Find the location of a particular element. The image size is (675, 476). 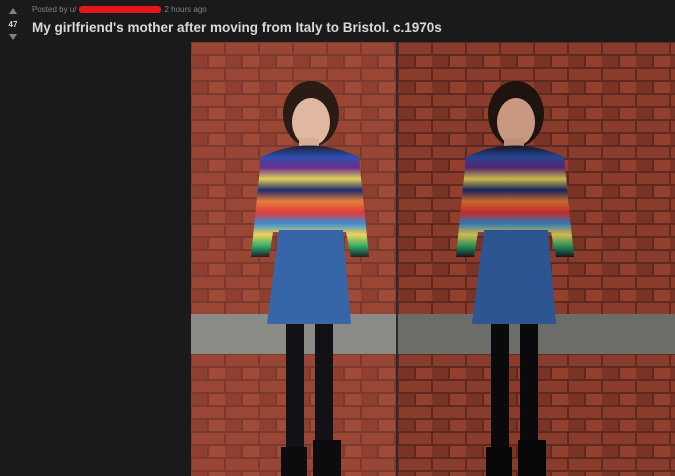

post-score: 47 is located at coordinates (13, 24).